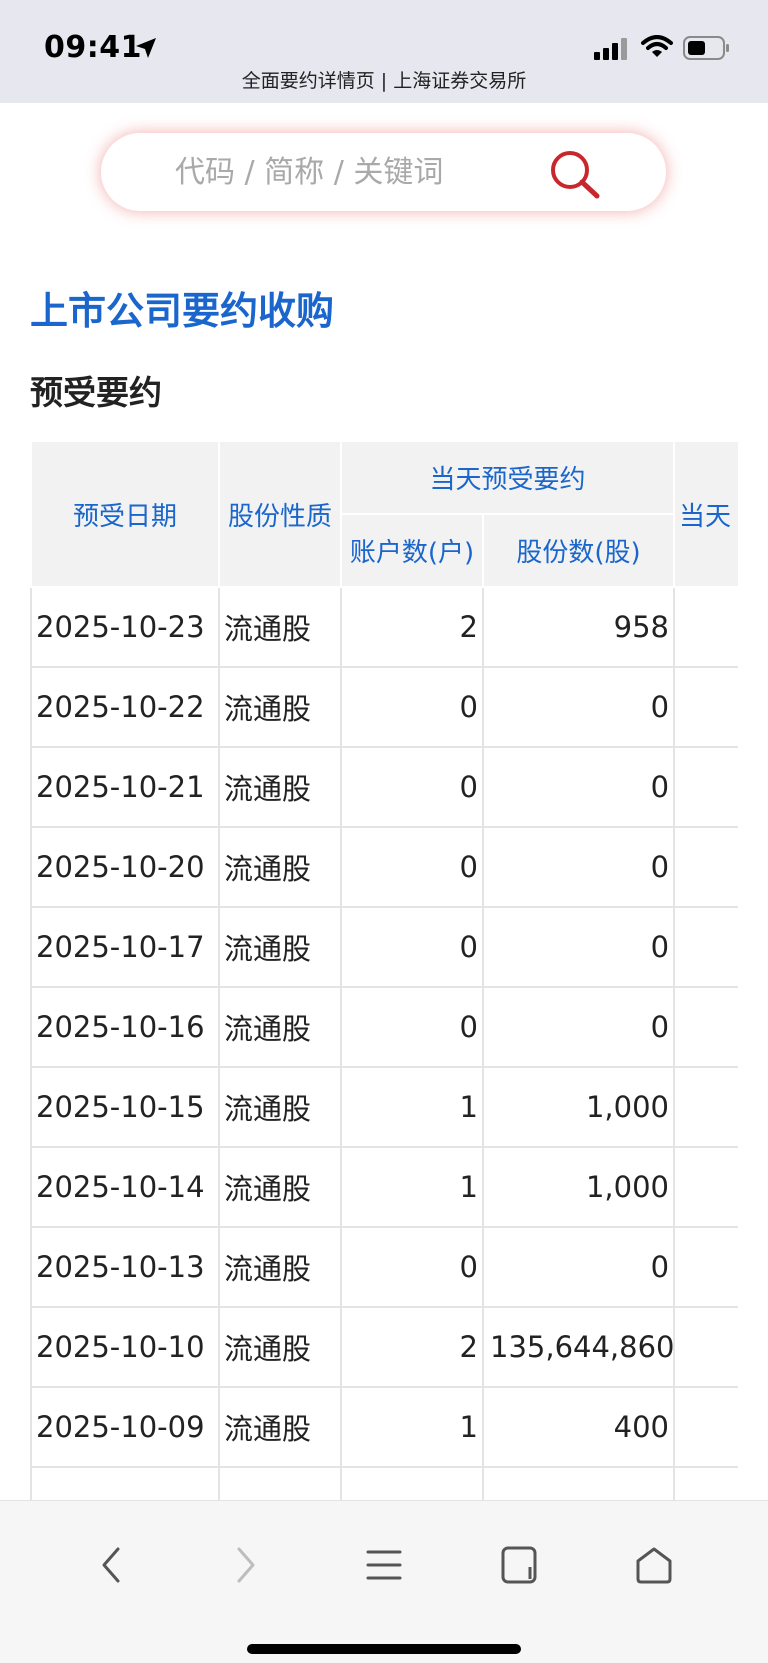  What do you see at coordinates (246, 1565) in the screenshot?
I see `forward-icon` at bounding box center [246, 1565].